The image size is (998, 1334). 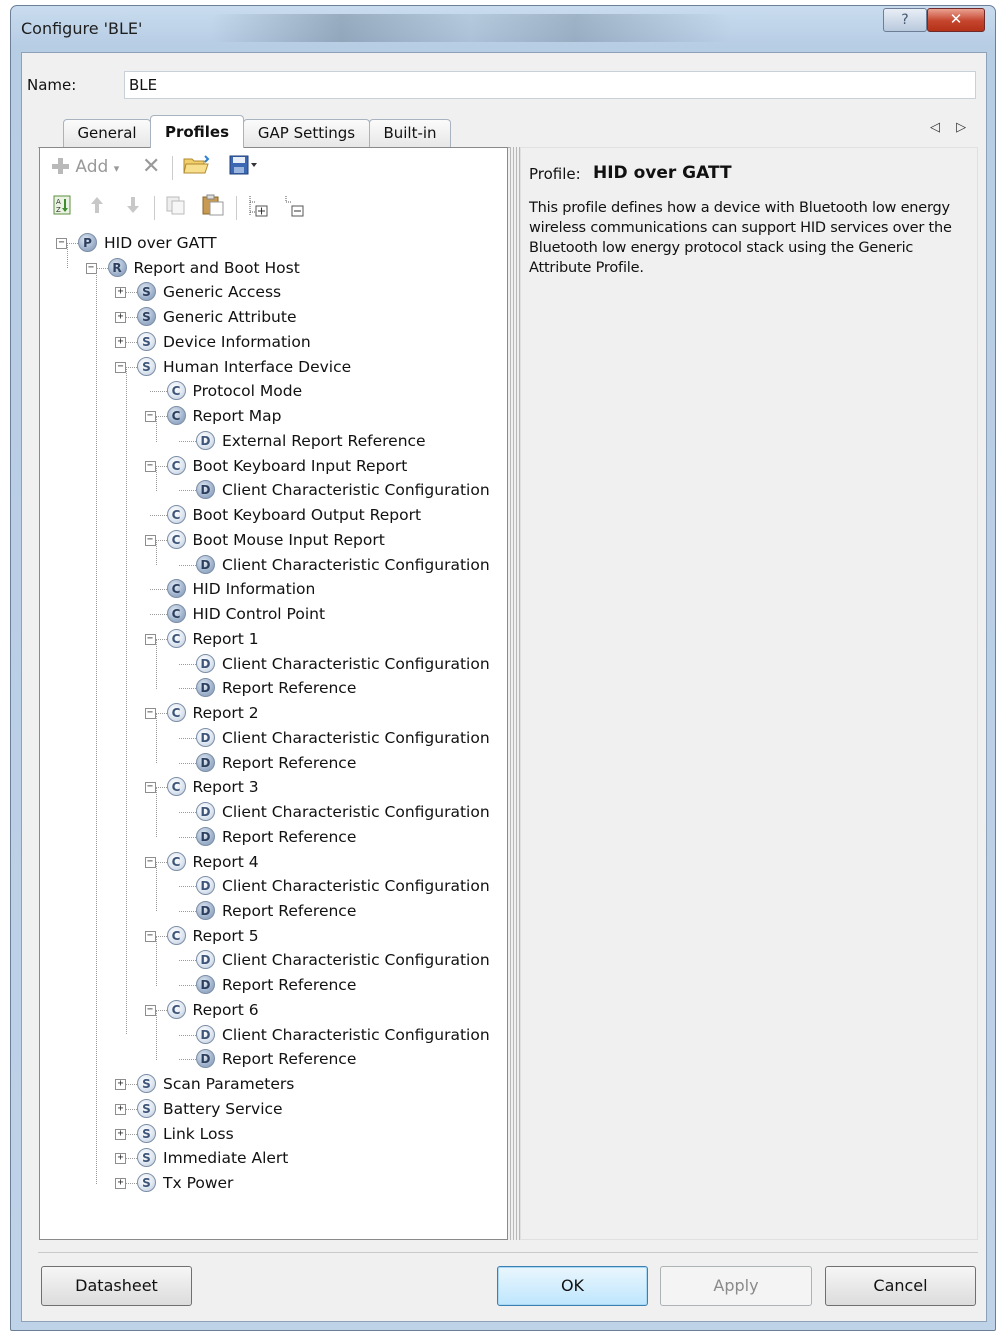 I want to click on save-button, so click(x=243, y=167).